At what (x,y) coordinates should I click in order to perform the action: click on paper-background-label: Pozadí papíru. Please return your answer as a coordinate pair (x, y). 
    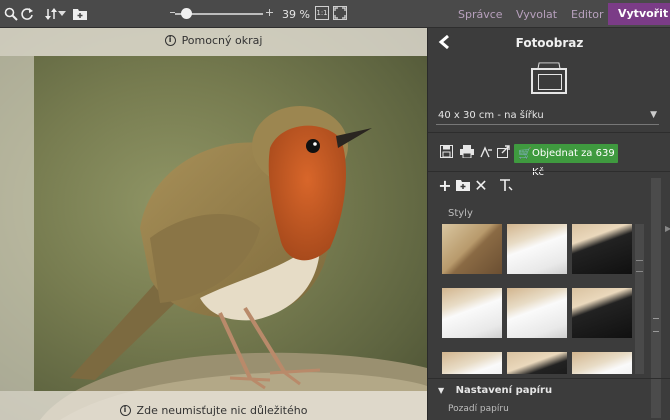
    Looking at the image, I should click on (478, 409).